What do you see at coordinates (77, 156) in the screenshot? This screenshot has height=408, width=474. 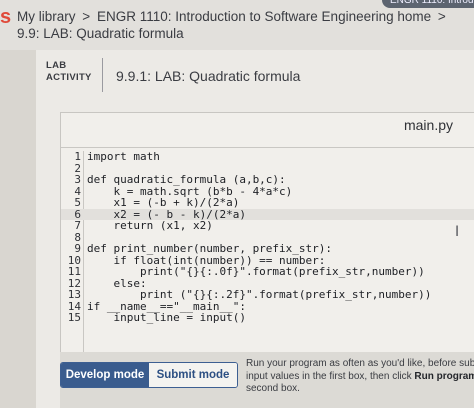 I see `line-number: 1` at bounding box center [77, 156].